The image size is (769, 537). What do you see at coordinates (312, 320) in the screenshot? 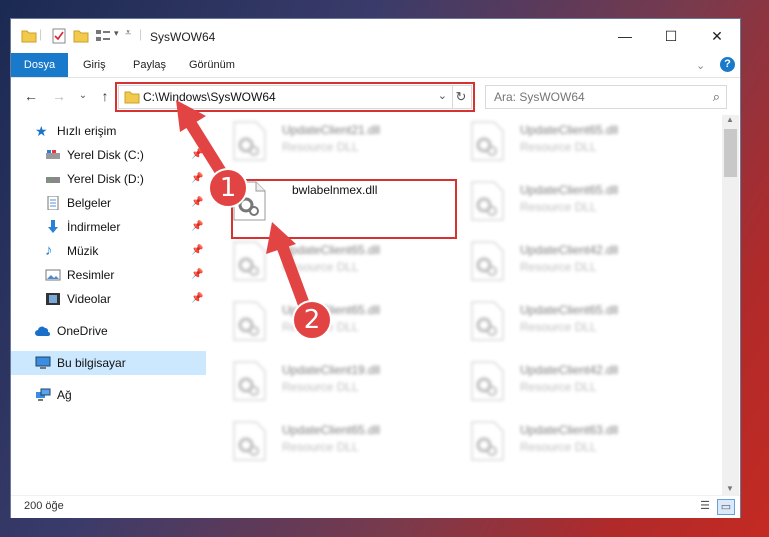
I see `step-badge-2: 2` at bounding box center [312, 320].